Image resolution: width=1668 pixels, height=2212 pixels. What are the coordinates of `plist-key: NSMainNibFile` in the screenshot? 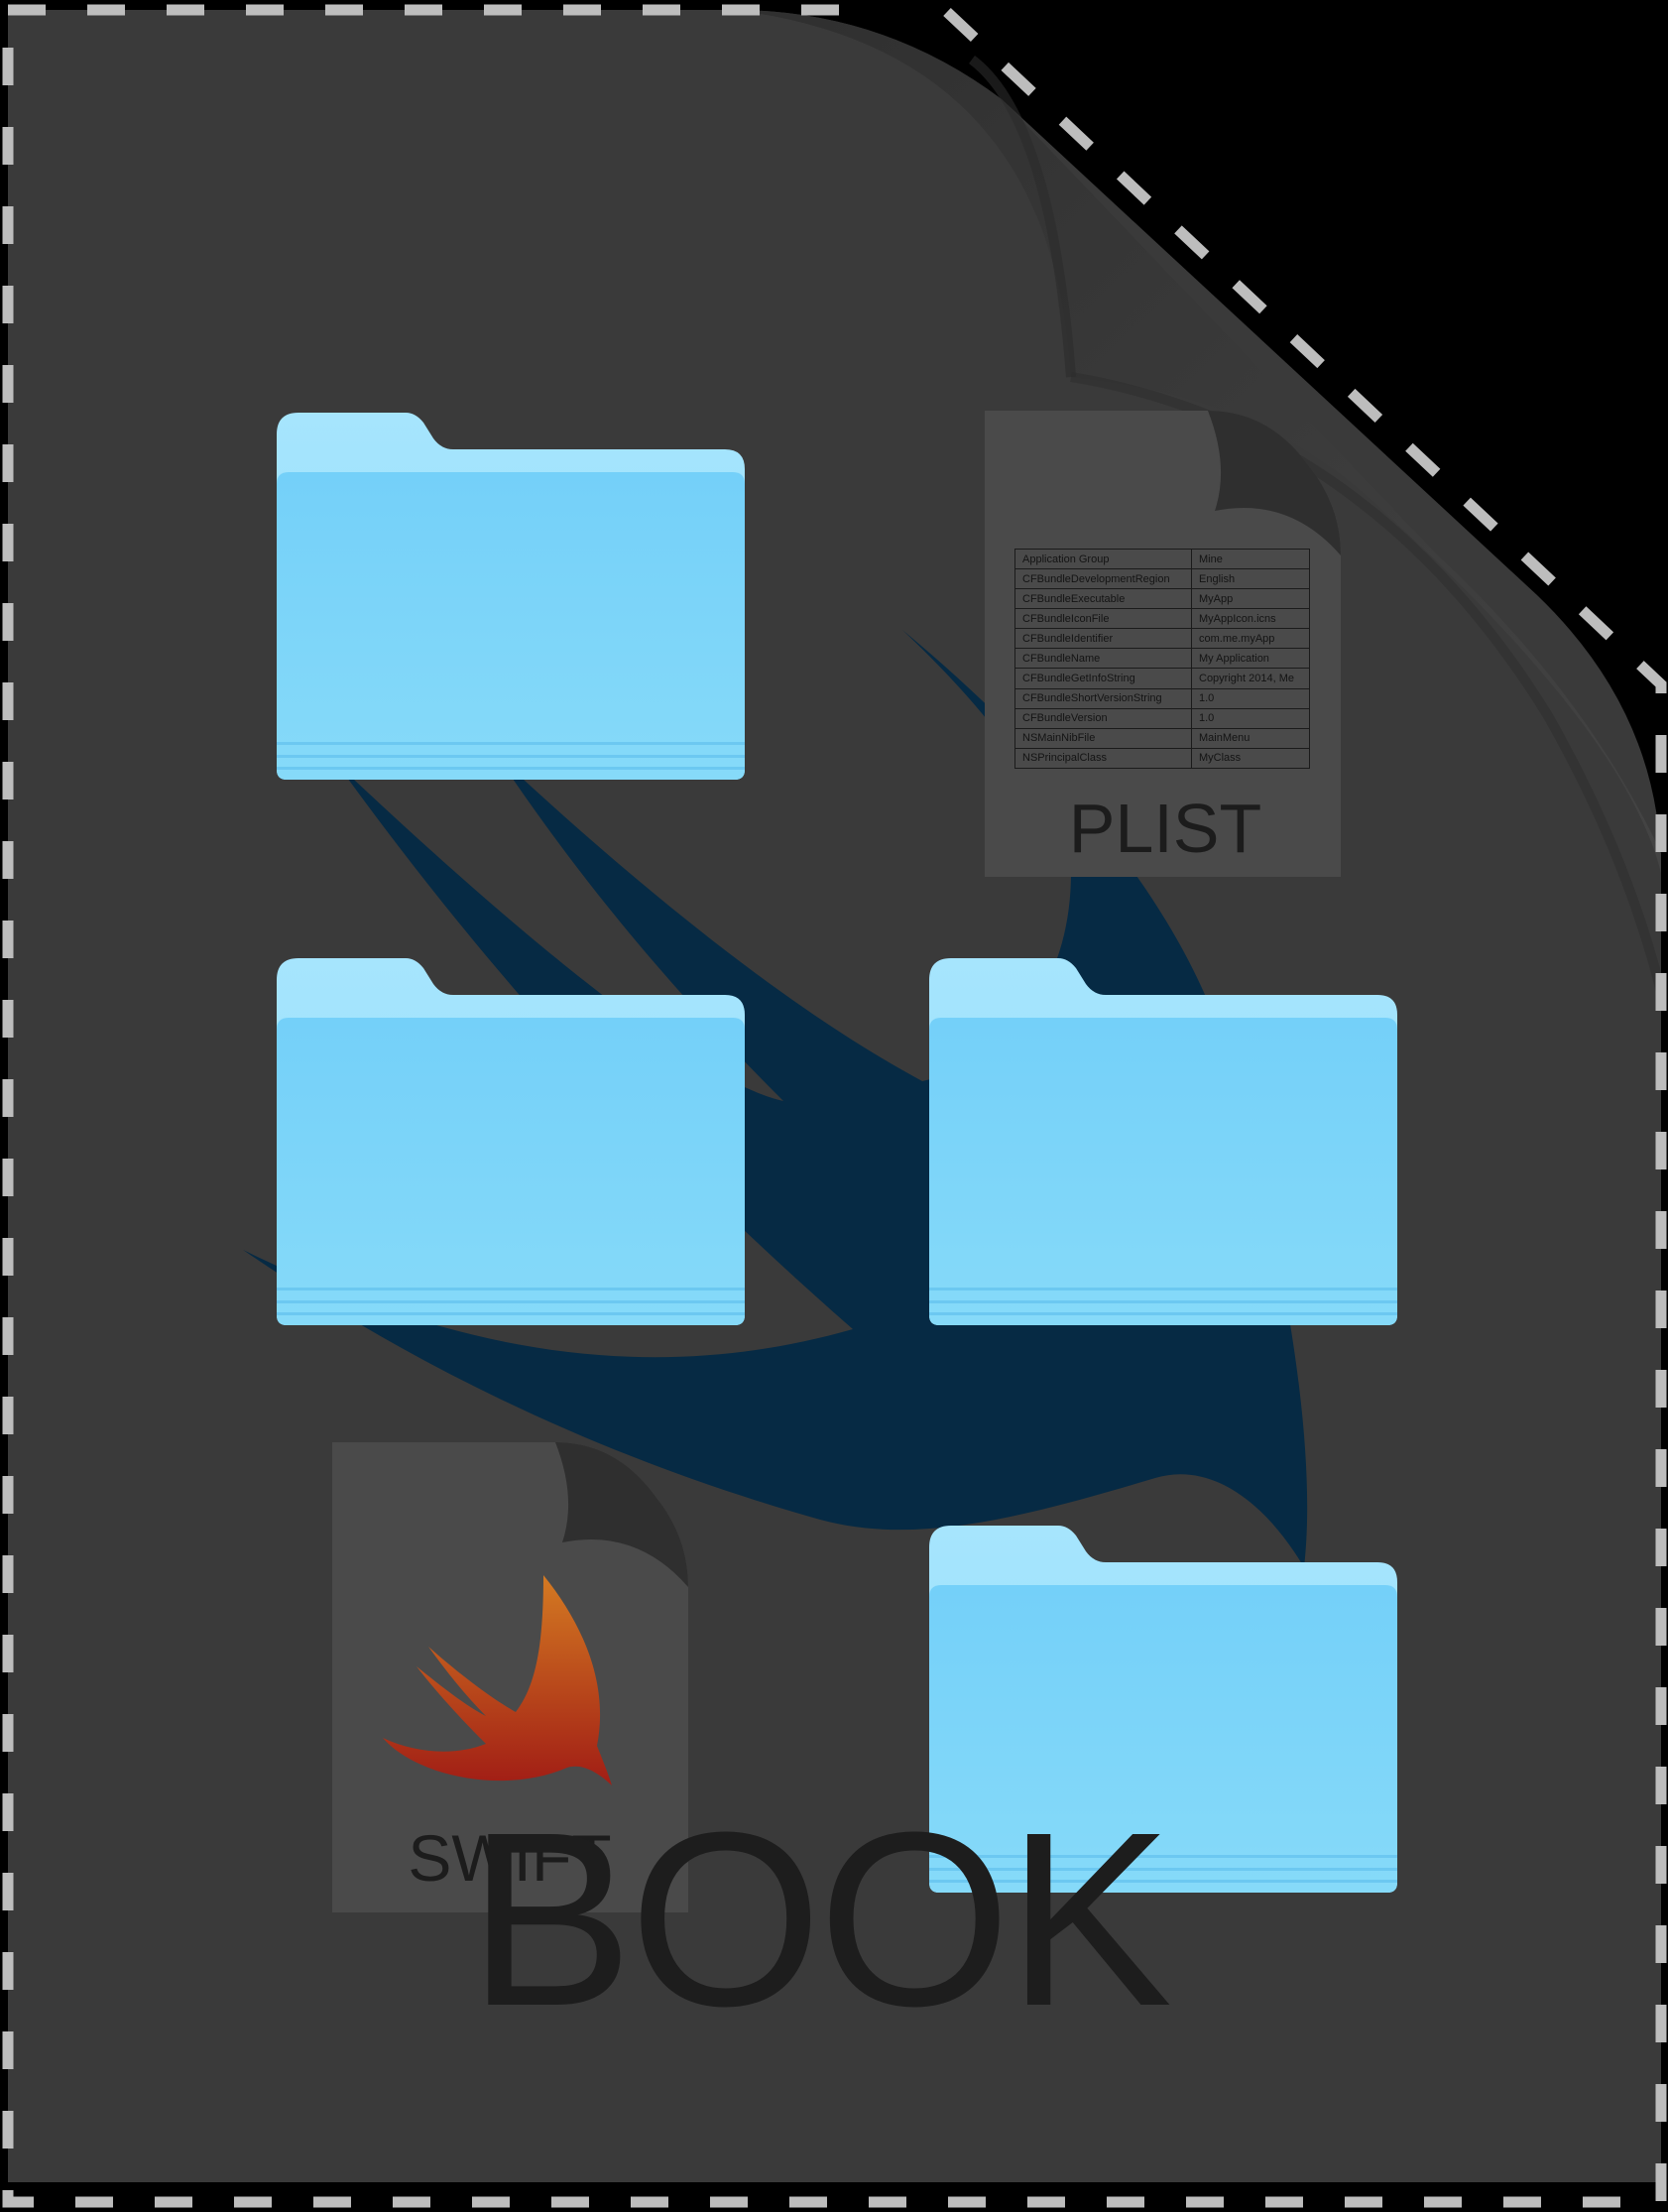 It's located at (1103, 738).